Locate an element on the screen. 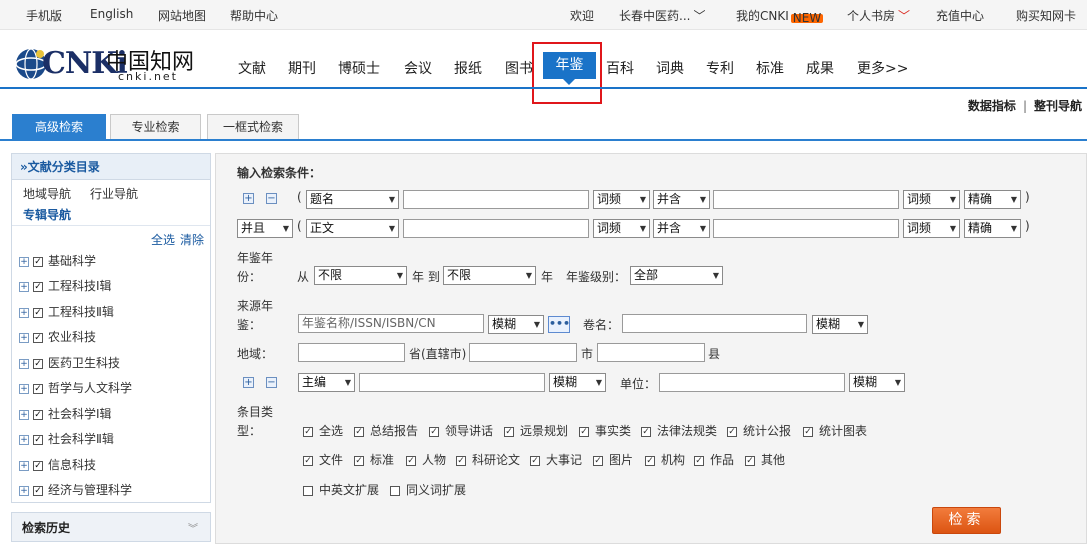  sidebar-region-nav: 地域导航 is located at coordinates (47, 193).